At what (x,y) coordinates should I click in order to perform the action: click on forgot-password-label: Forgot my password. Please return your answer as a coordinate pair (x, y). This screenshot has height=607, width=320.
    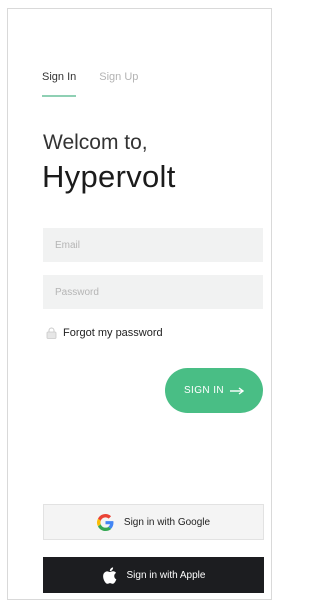
    Looking at the image, I should click on (113, 333).